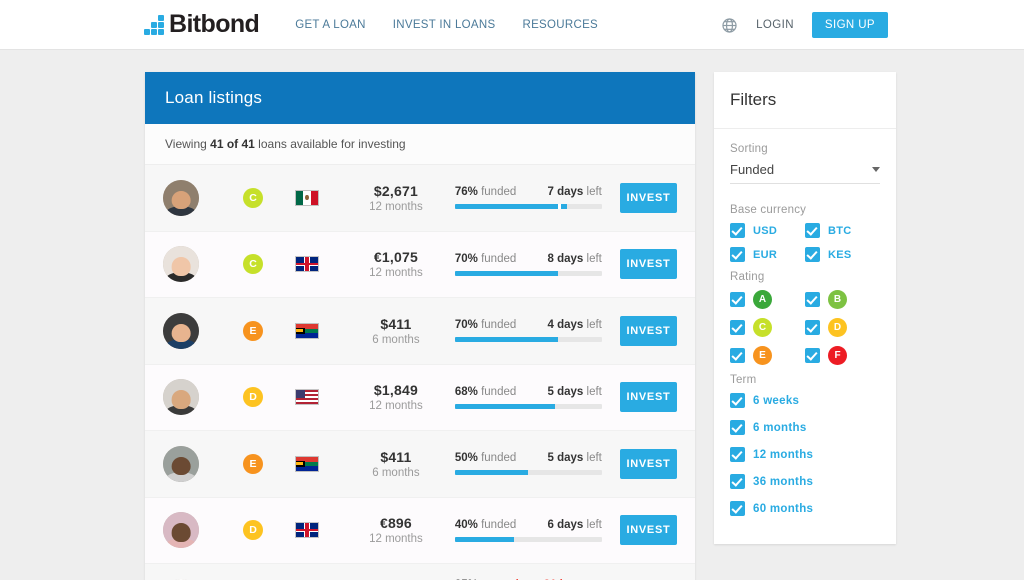 The height and width of the screenshot is (580, 1024). Describe the element at coordinates (330, 25) in the screenshot. I see `nav-get-a-loan: GET A LOAN` at that location.